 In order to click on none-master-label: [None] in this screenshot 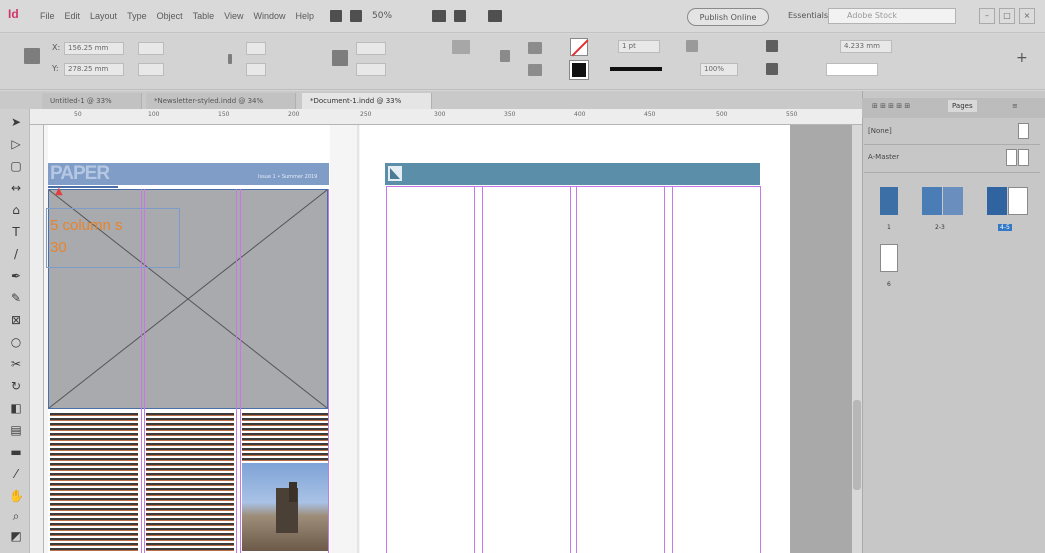, I will do `click(880, 131)`.